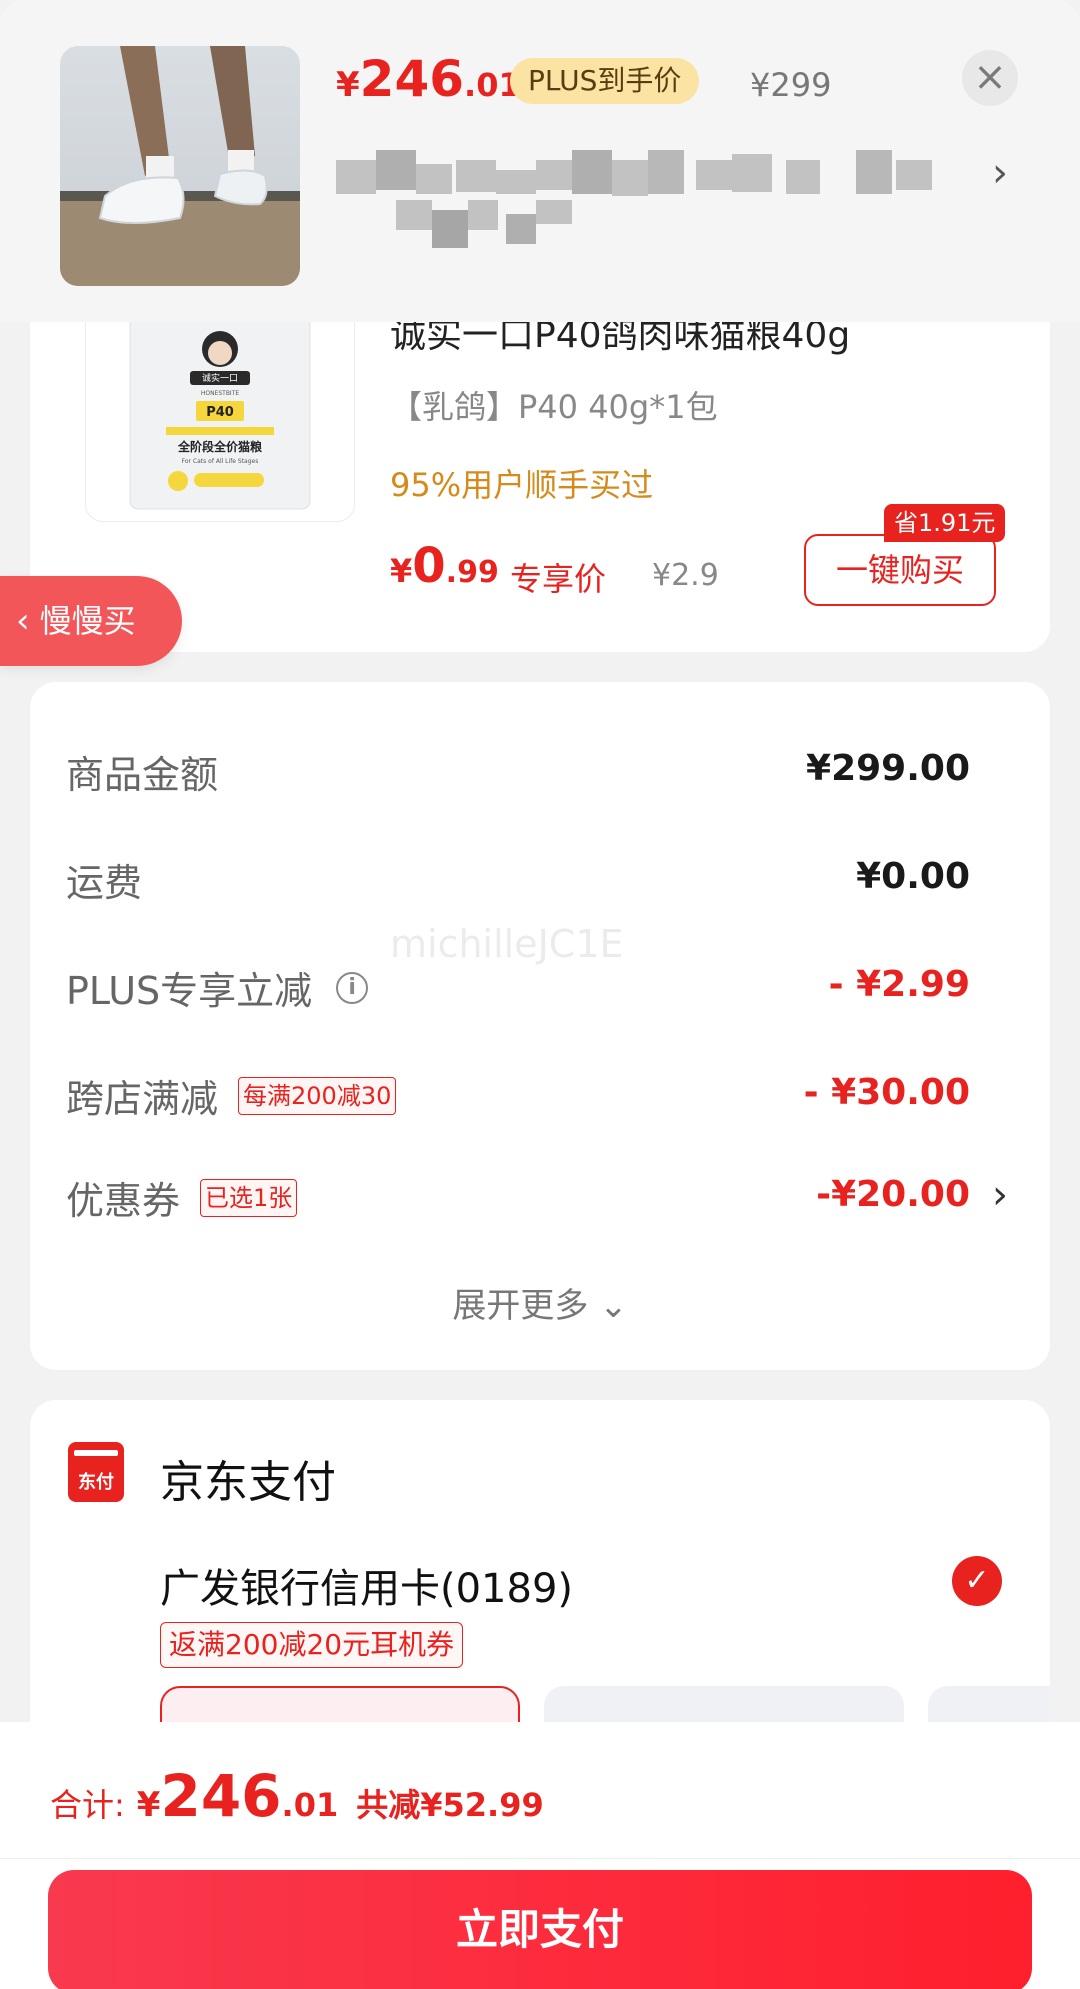 Image resolution: width=1080 pixels, height=1989 pixels. What do you see at coordinates (893, 1194) in the screenshot?
I see `coupon-value: -¥20.00` at bounding box center [893, 1194].